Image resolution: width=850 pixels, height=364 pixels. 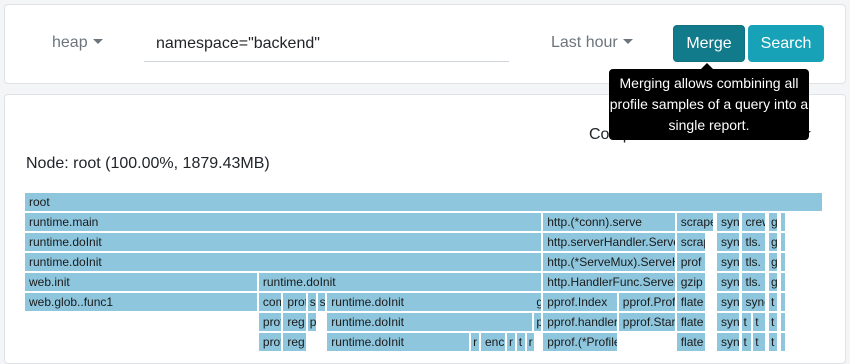 What do you see at coordinates (283, 222) in the screenshot?
I see `flamegraph-frame: runtime.main` at bounding box center [283, 222].